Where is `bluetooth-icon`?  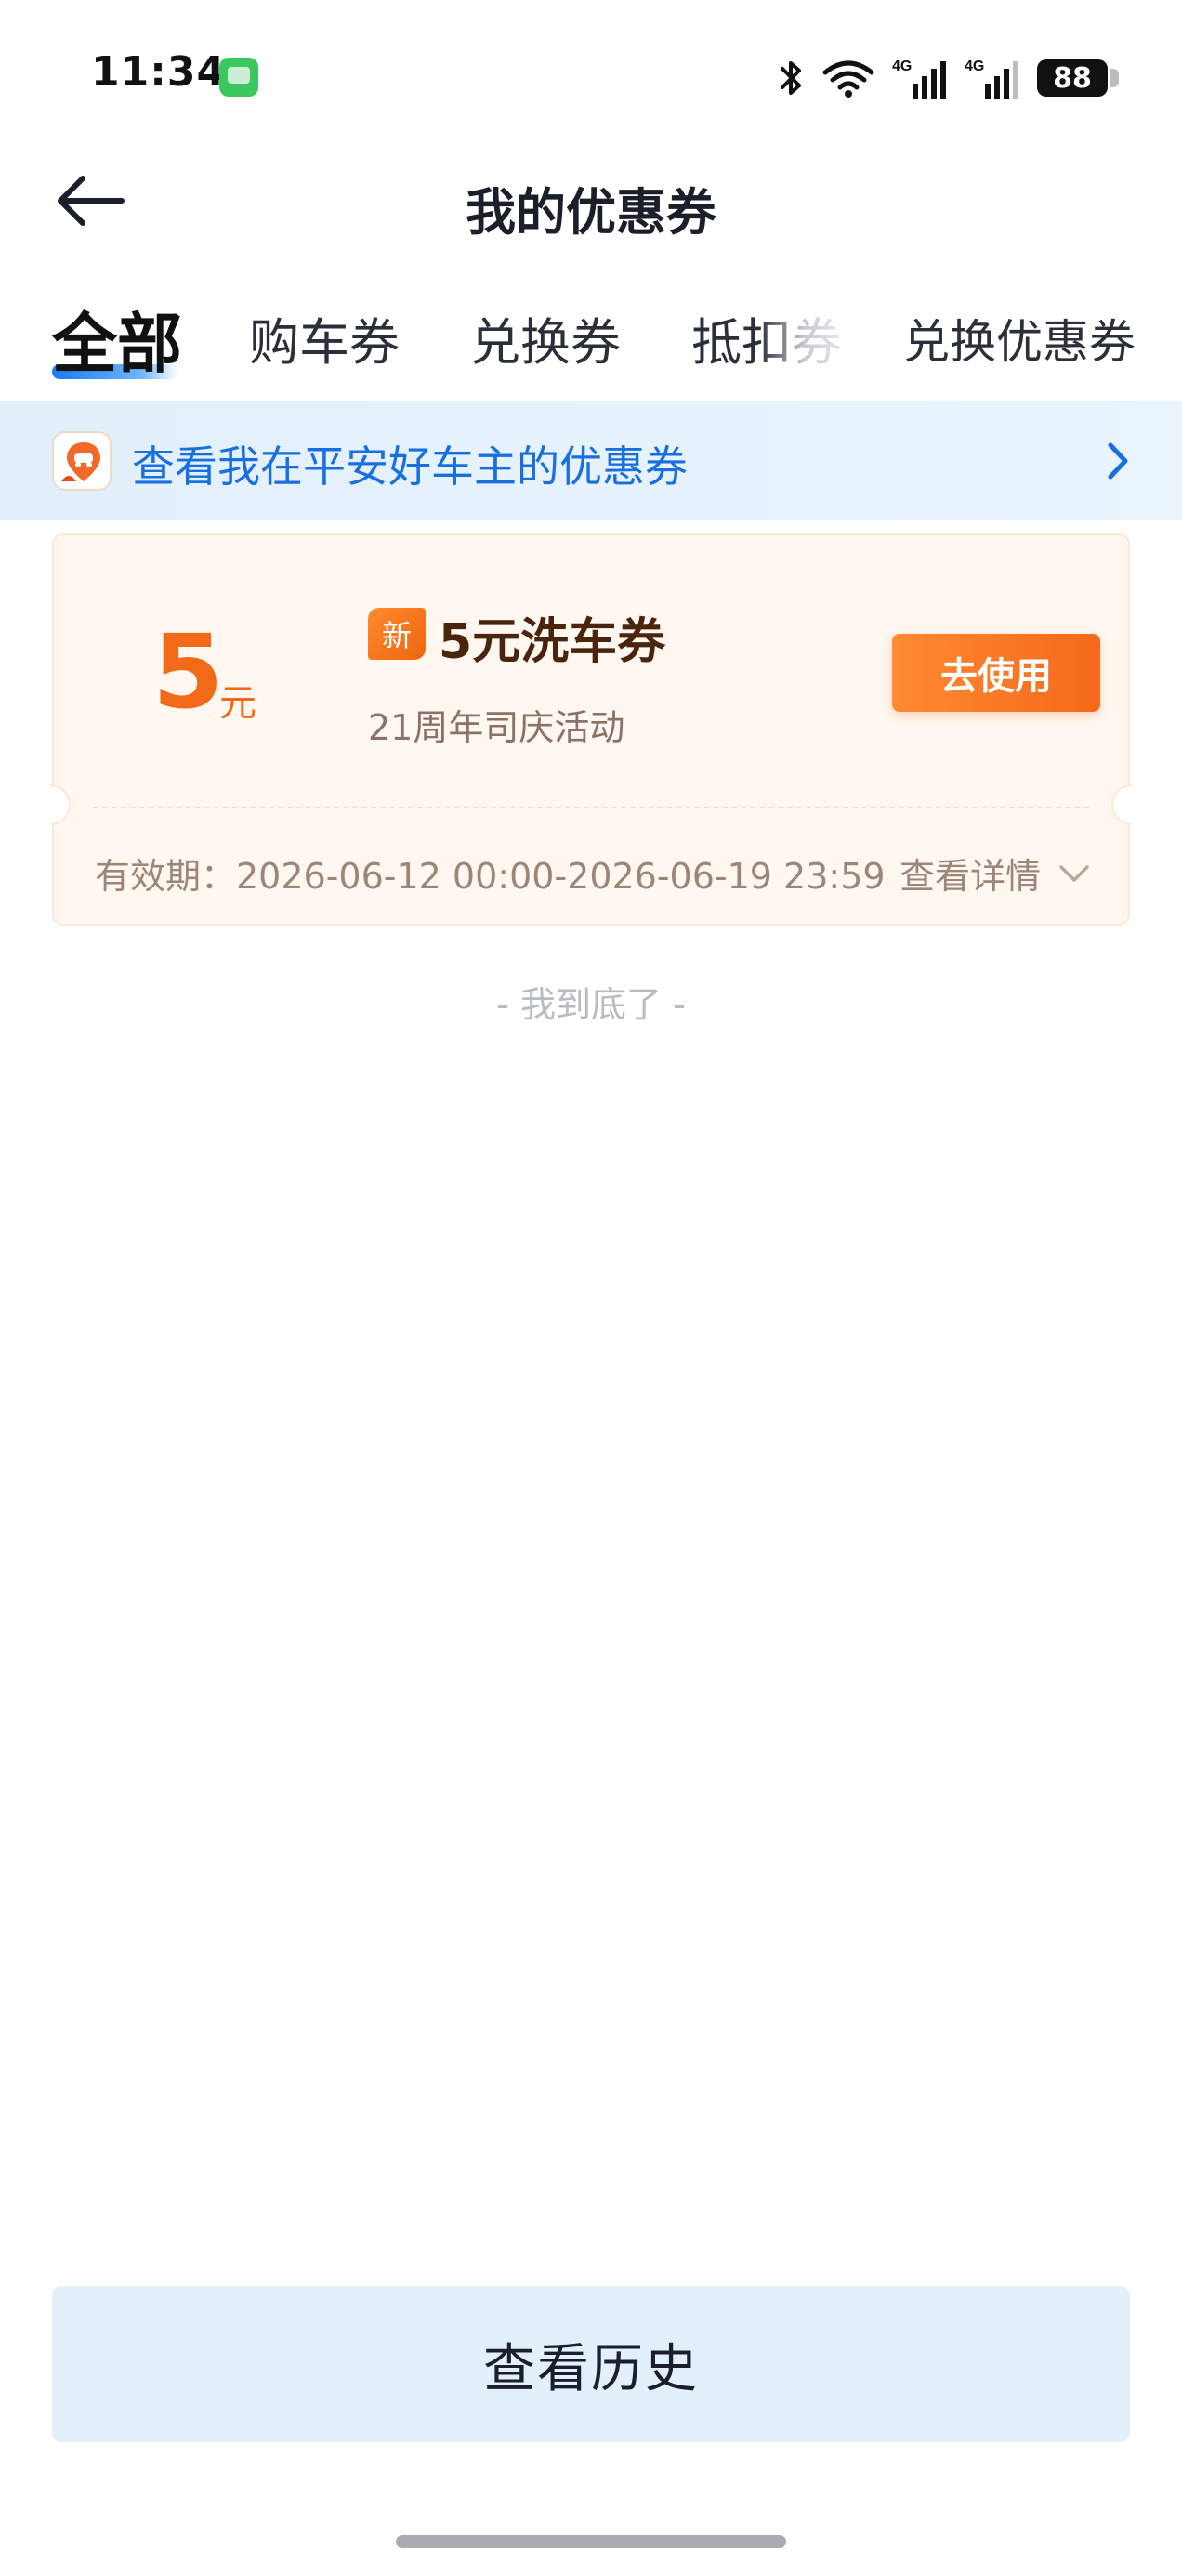
bluetooth-icon is located at coordinates (791, 78).